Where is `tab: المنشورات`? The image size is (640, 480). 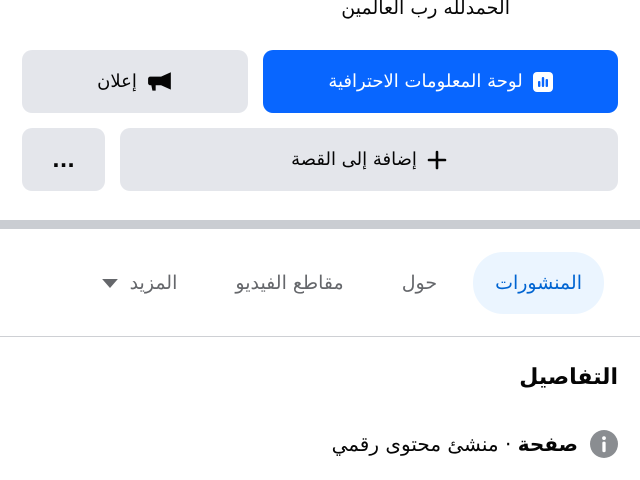 tab: المنشورات is located at coordinates (538, 283).